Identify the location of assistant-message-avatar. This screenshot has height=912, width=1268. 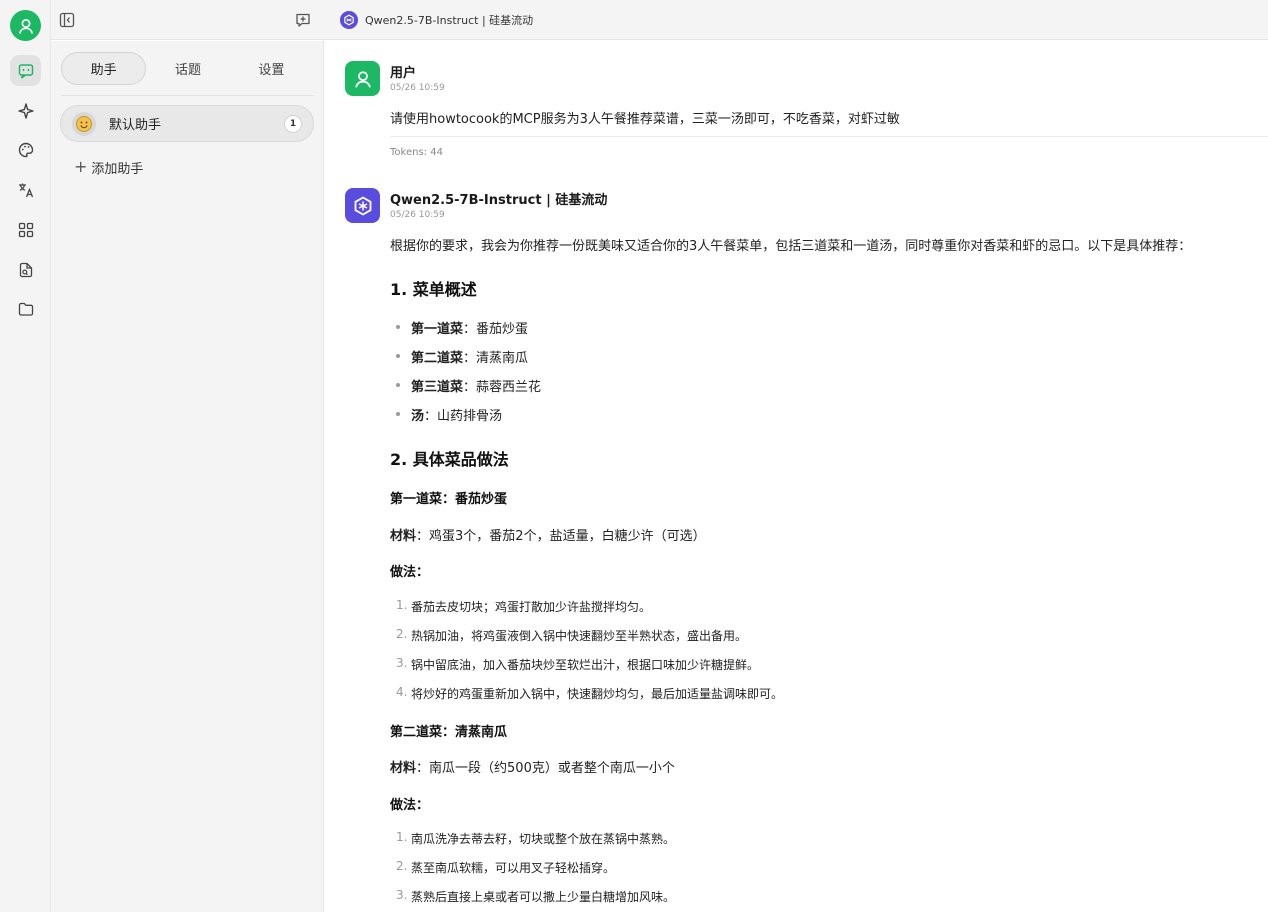
(362, 205).